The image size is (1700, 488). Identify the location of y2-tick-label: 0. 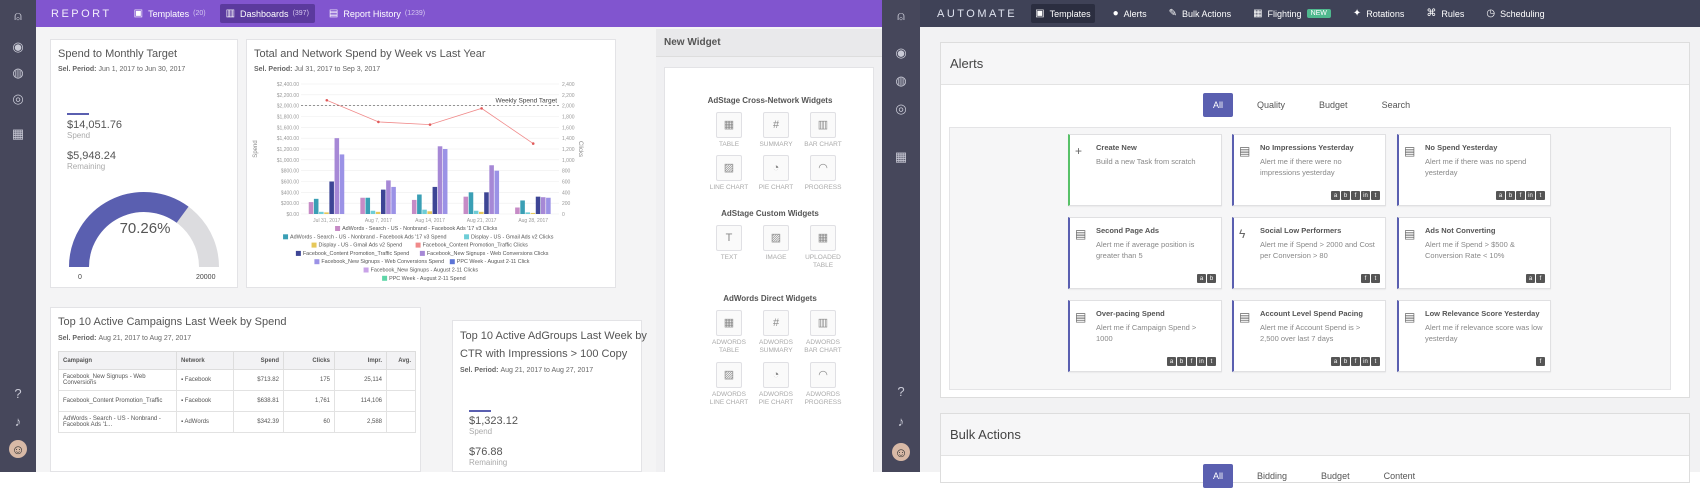
(563, 215).